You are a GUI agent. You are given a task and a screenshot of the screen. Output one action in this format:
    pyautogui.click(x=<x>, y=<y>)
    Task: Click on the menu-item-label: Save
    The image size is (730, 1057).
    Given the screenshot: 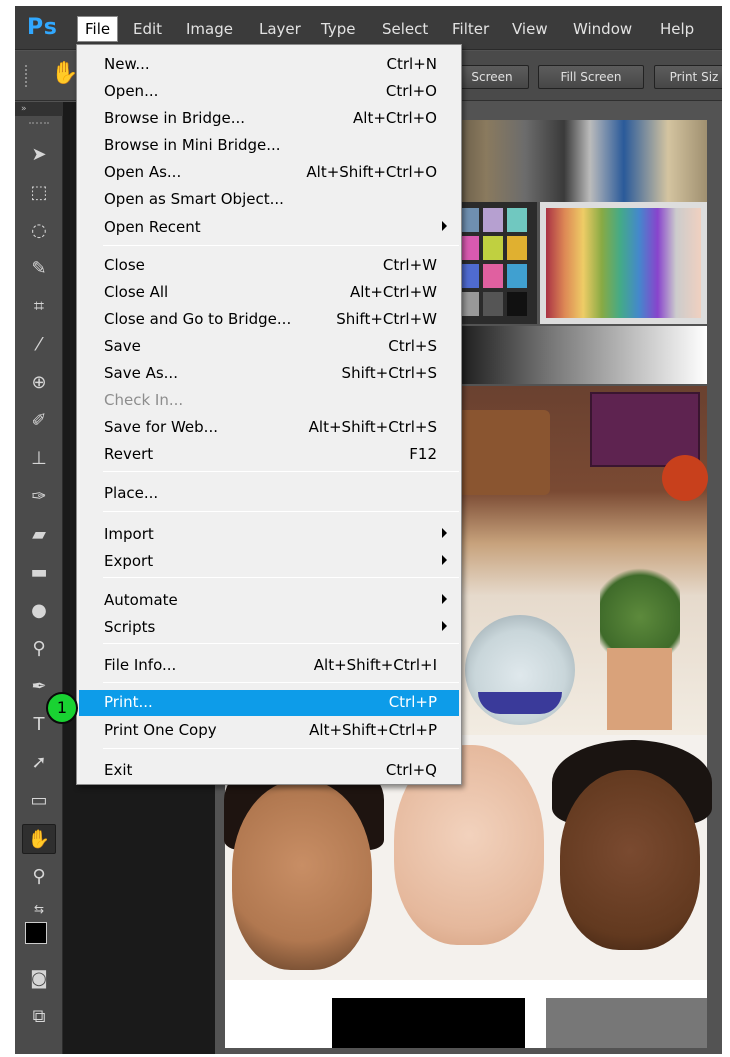 What is the action you would take?
    pyautogui.click(x=122, y=346)
    